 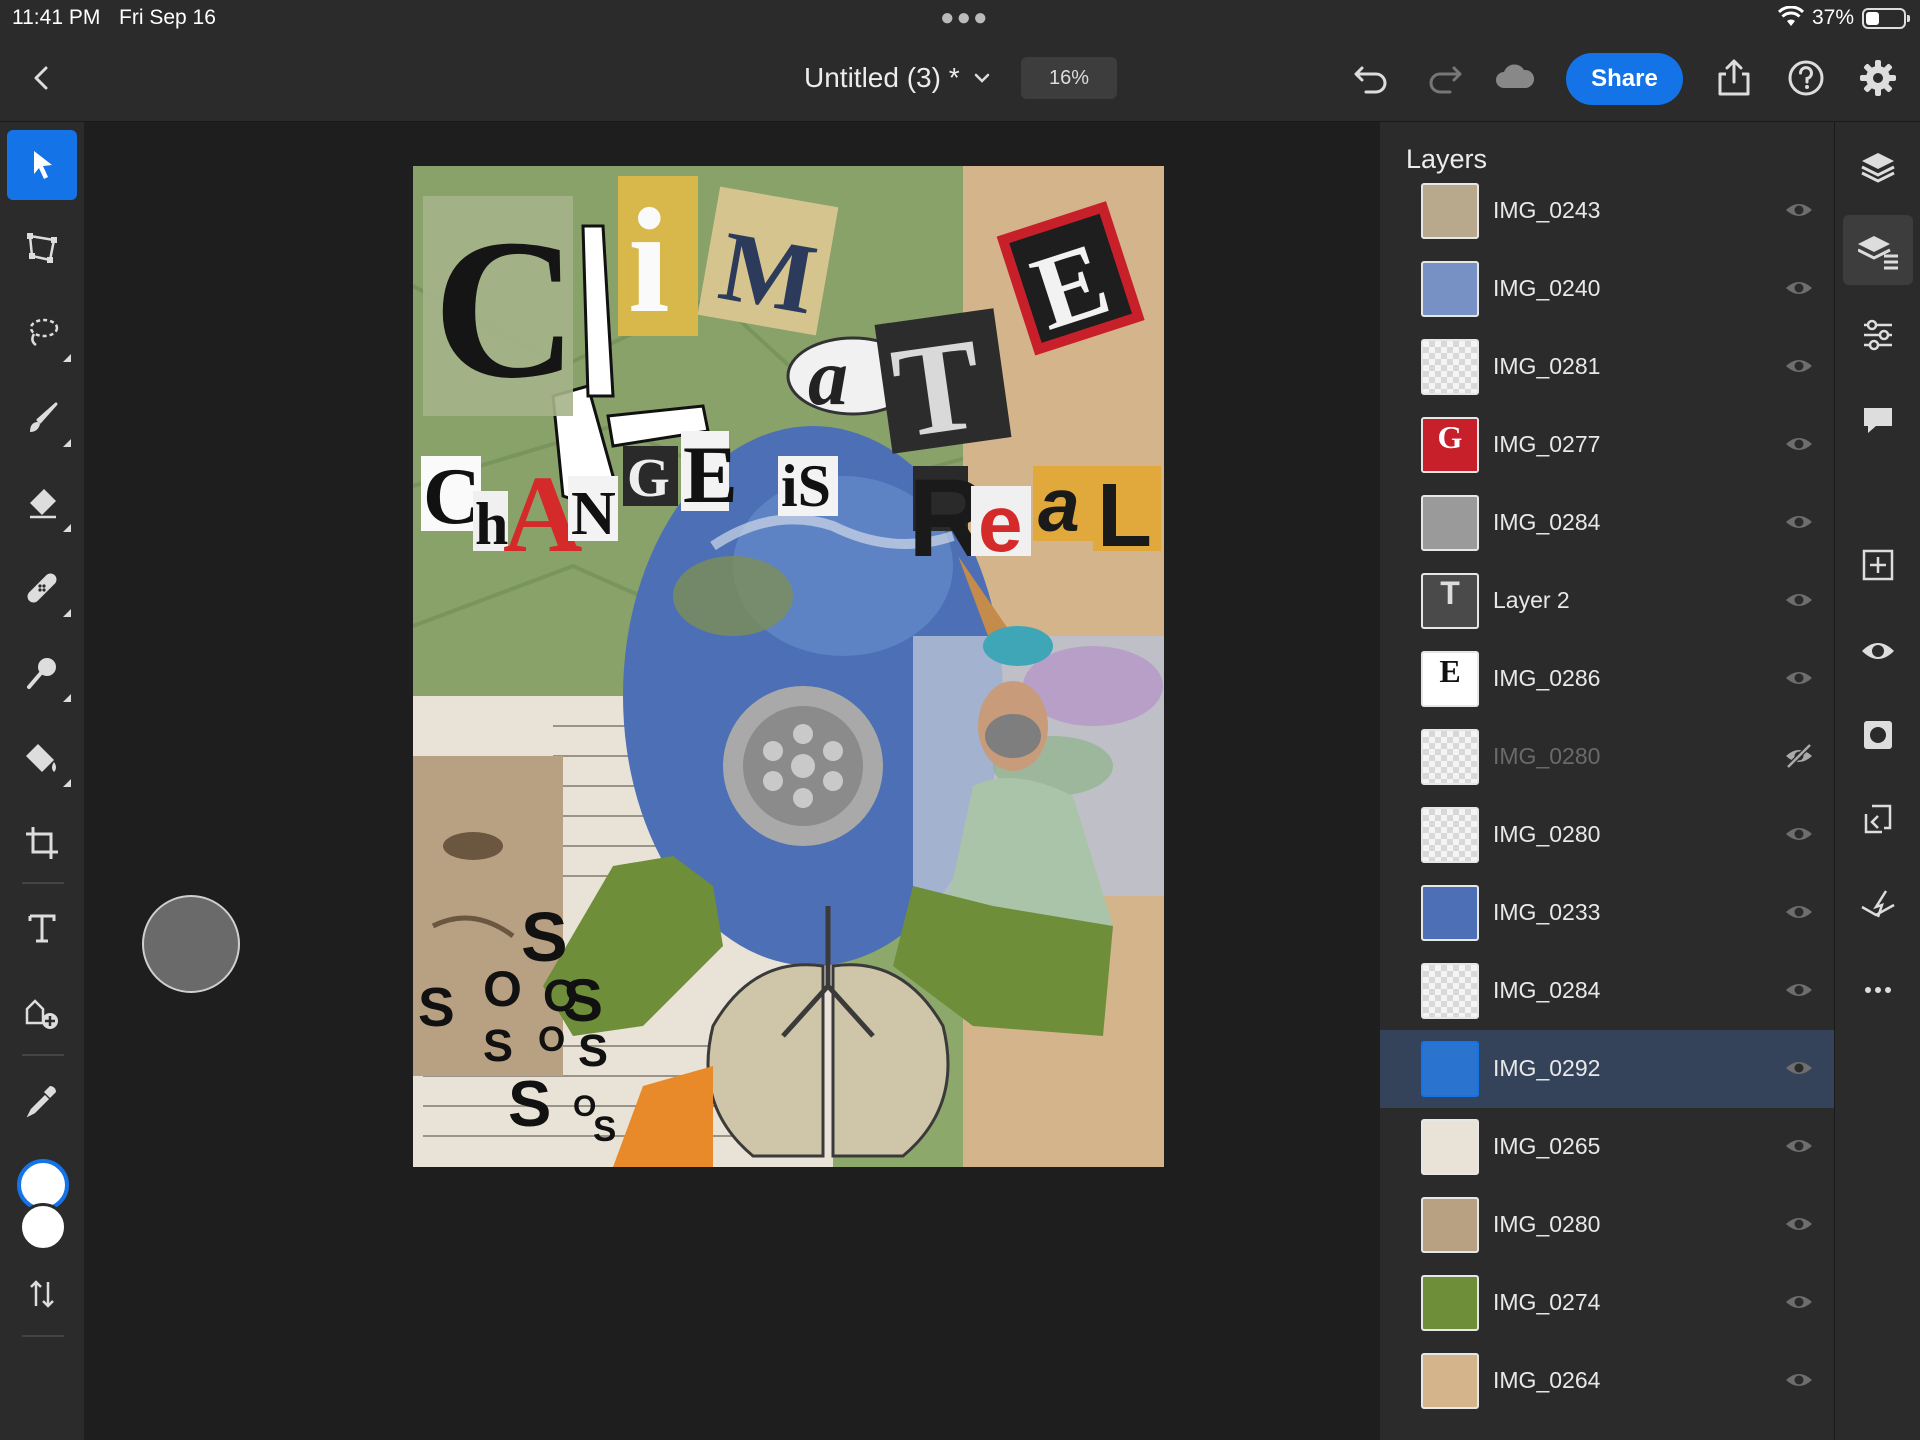 What do you see at coordinates (1878, 250) in the screenshot?
I see `layer-properties-button` at bounding box center [1878, 250].